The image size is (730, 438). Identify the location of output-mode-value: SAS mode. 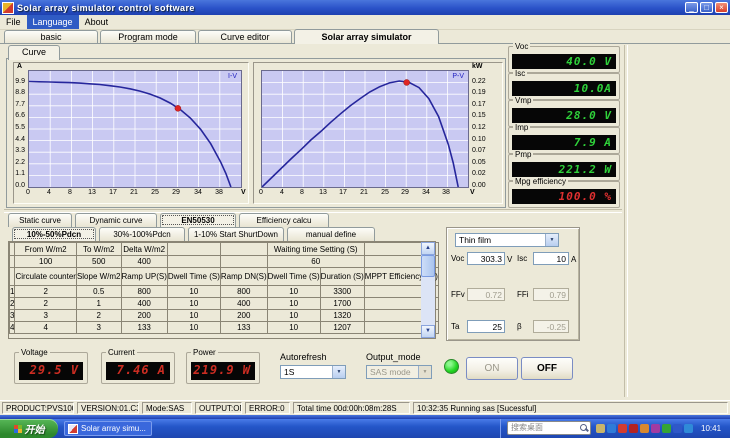
(390, 372).